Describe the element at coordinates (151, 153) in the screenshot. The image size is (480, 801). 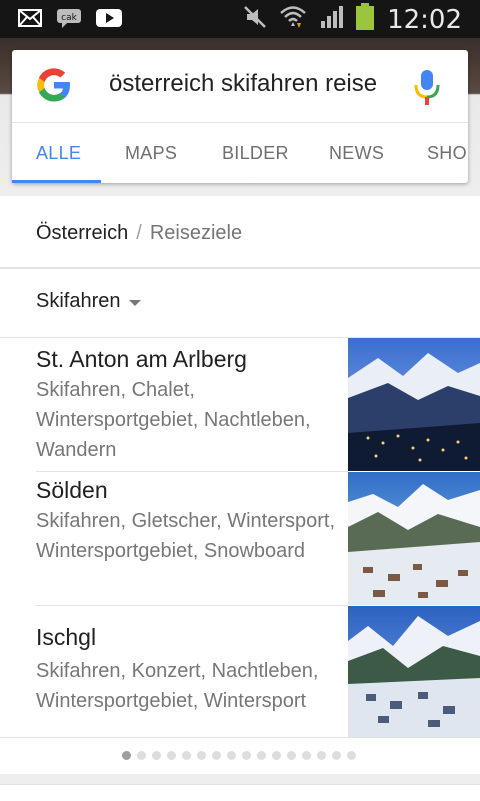
I see `tab-maps: MAPS` at that location.